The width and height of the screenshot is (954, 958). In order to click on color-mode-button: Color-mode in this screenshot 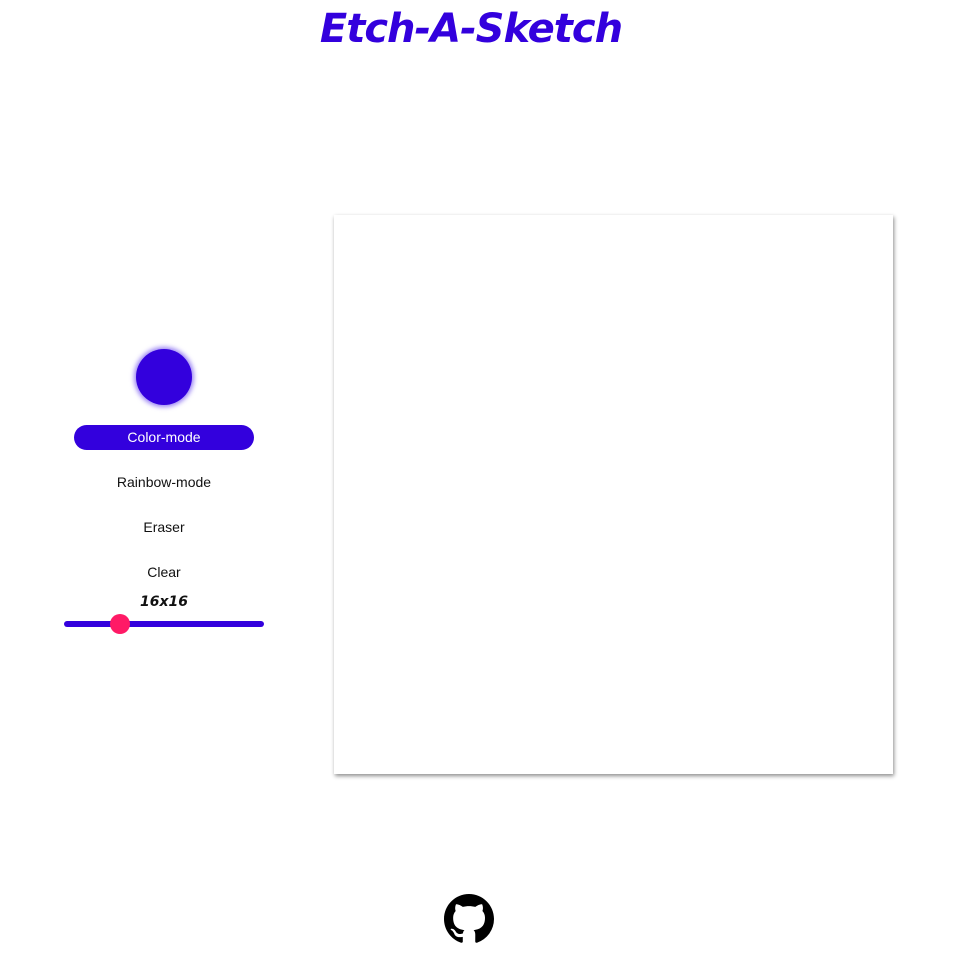, I will do `click(164, 437)`.